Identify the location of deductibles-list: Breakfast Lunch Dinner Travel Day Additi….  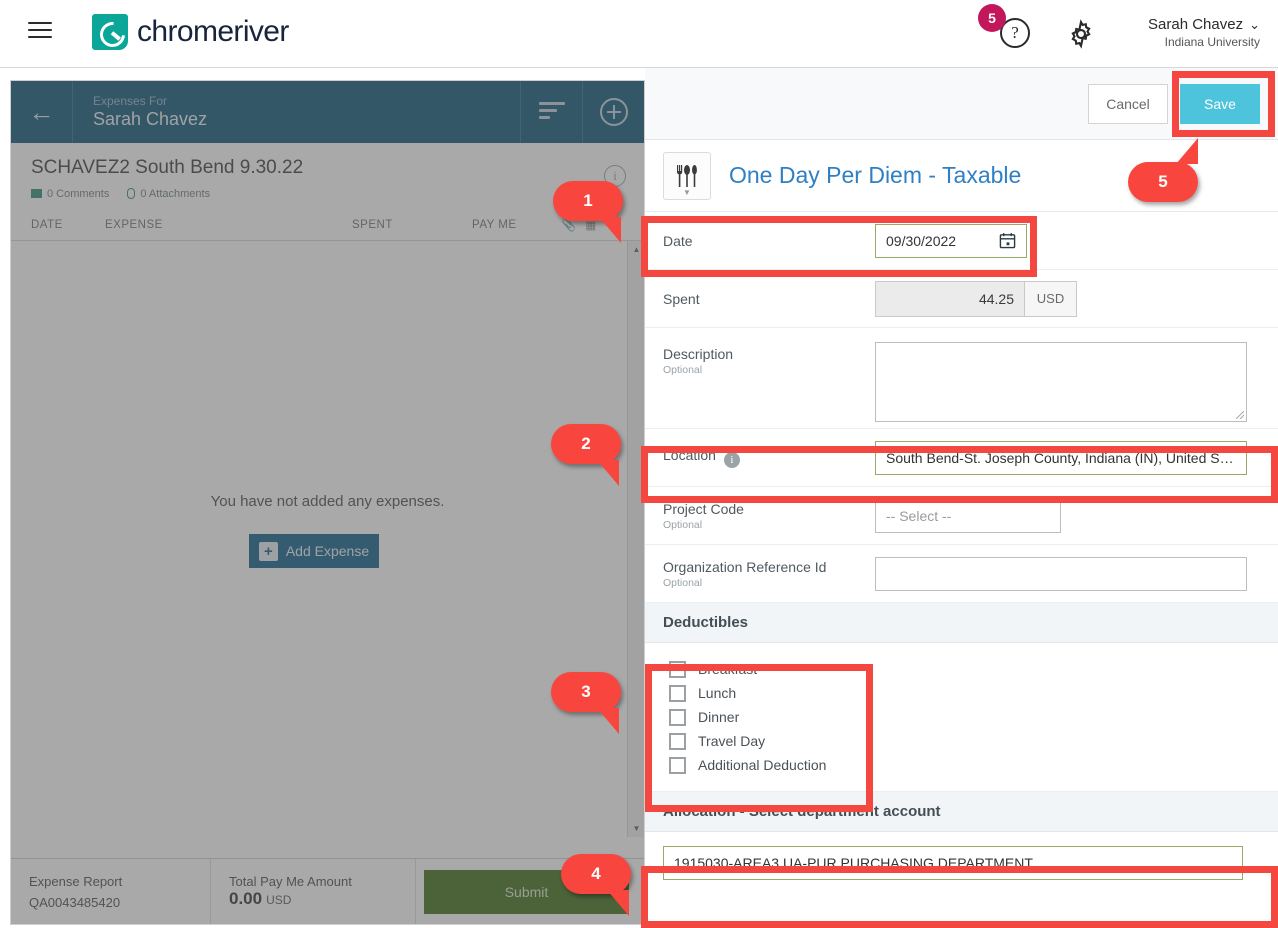
(961, 717).